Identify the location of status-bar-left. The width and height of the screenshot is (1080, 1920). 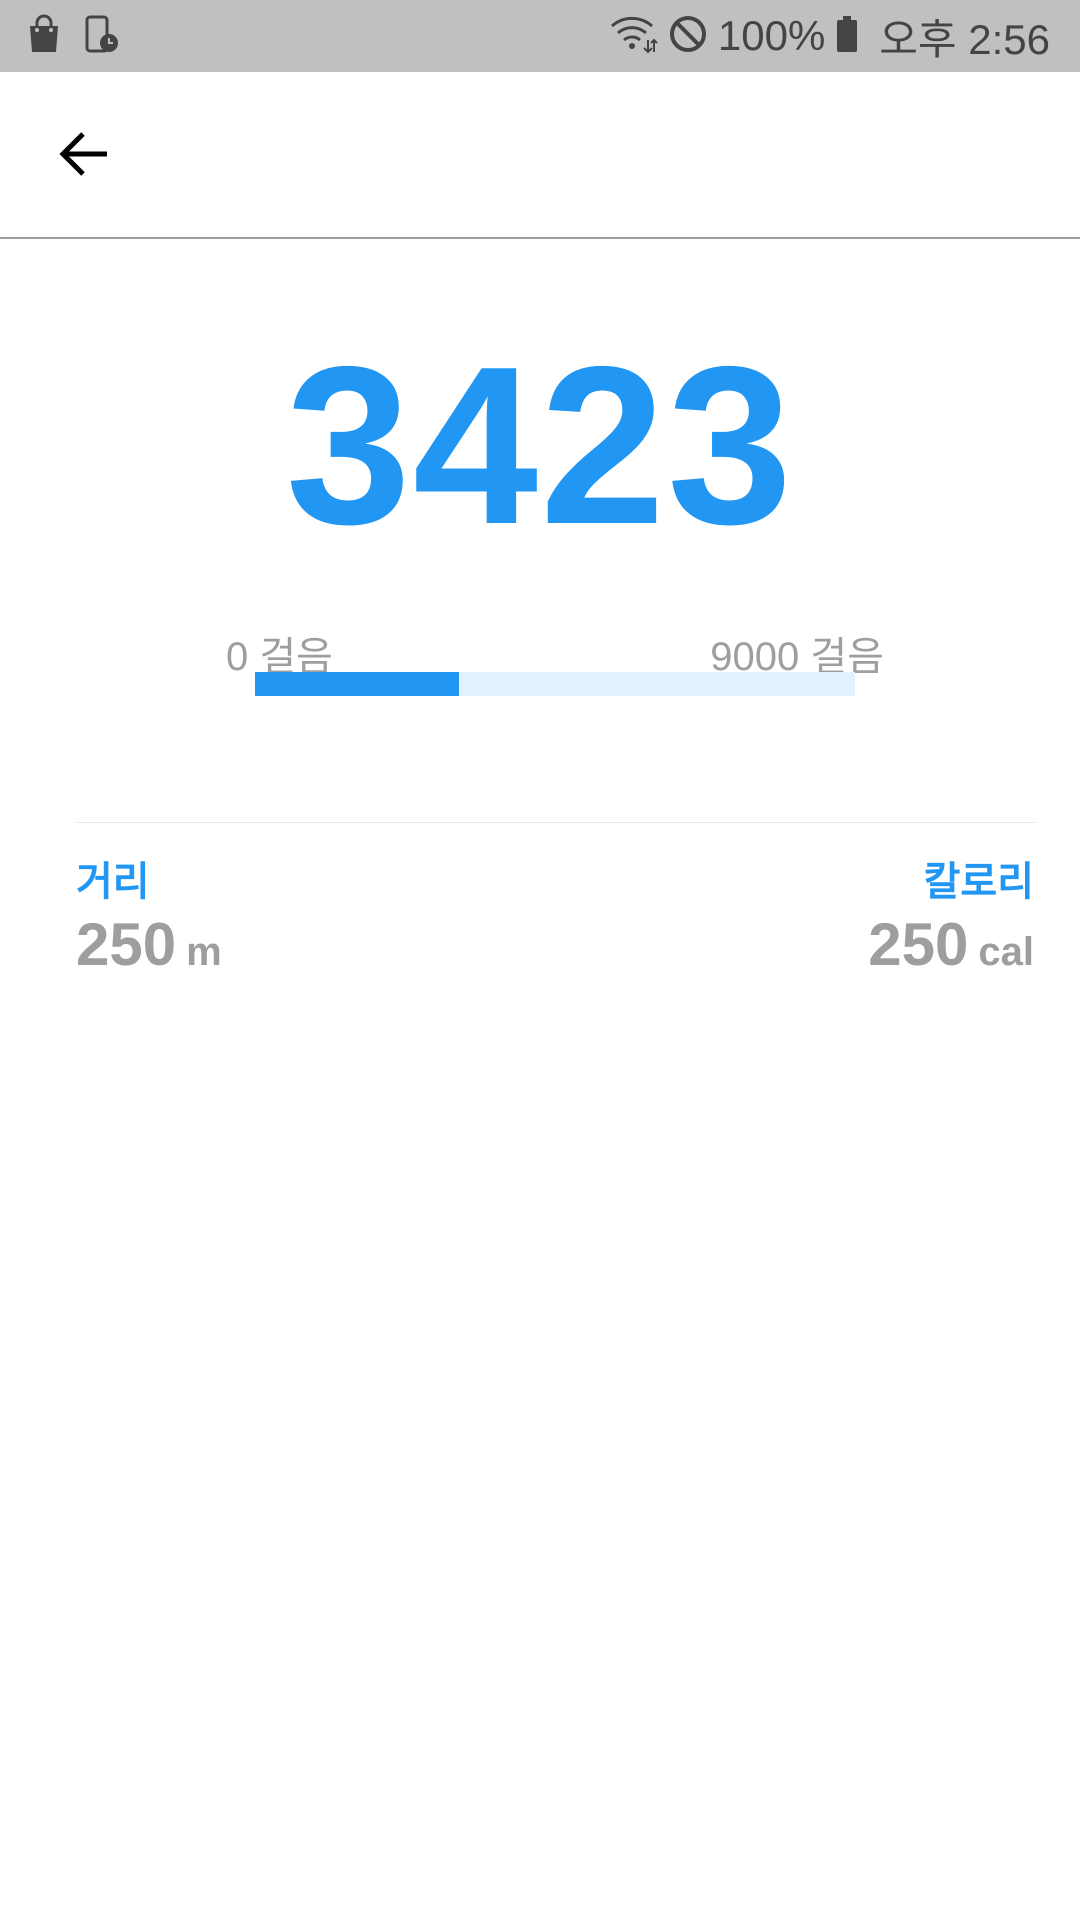
(84, 36).